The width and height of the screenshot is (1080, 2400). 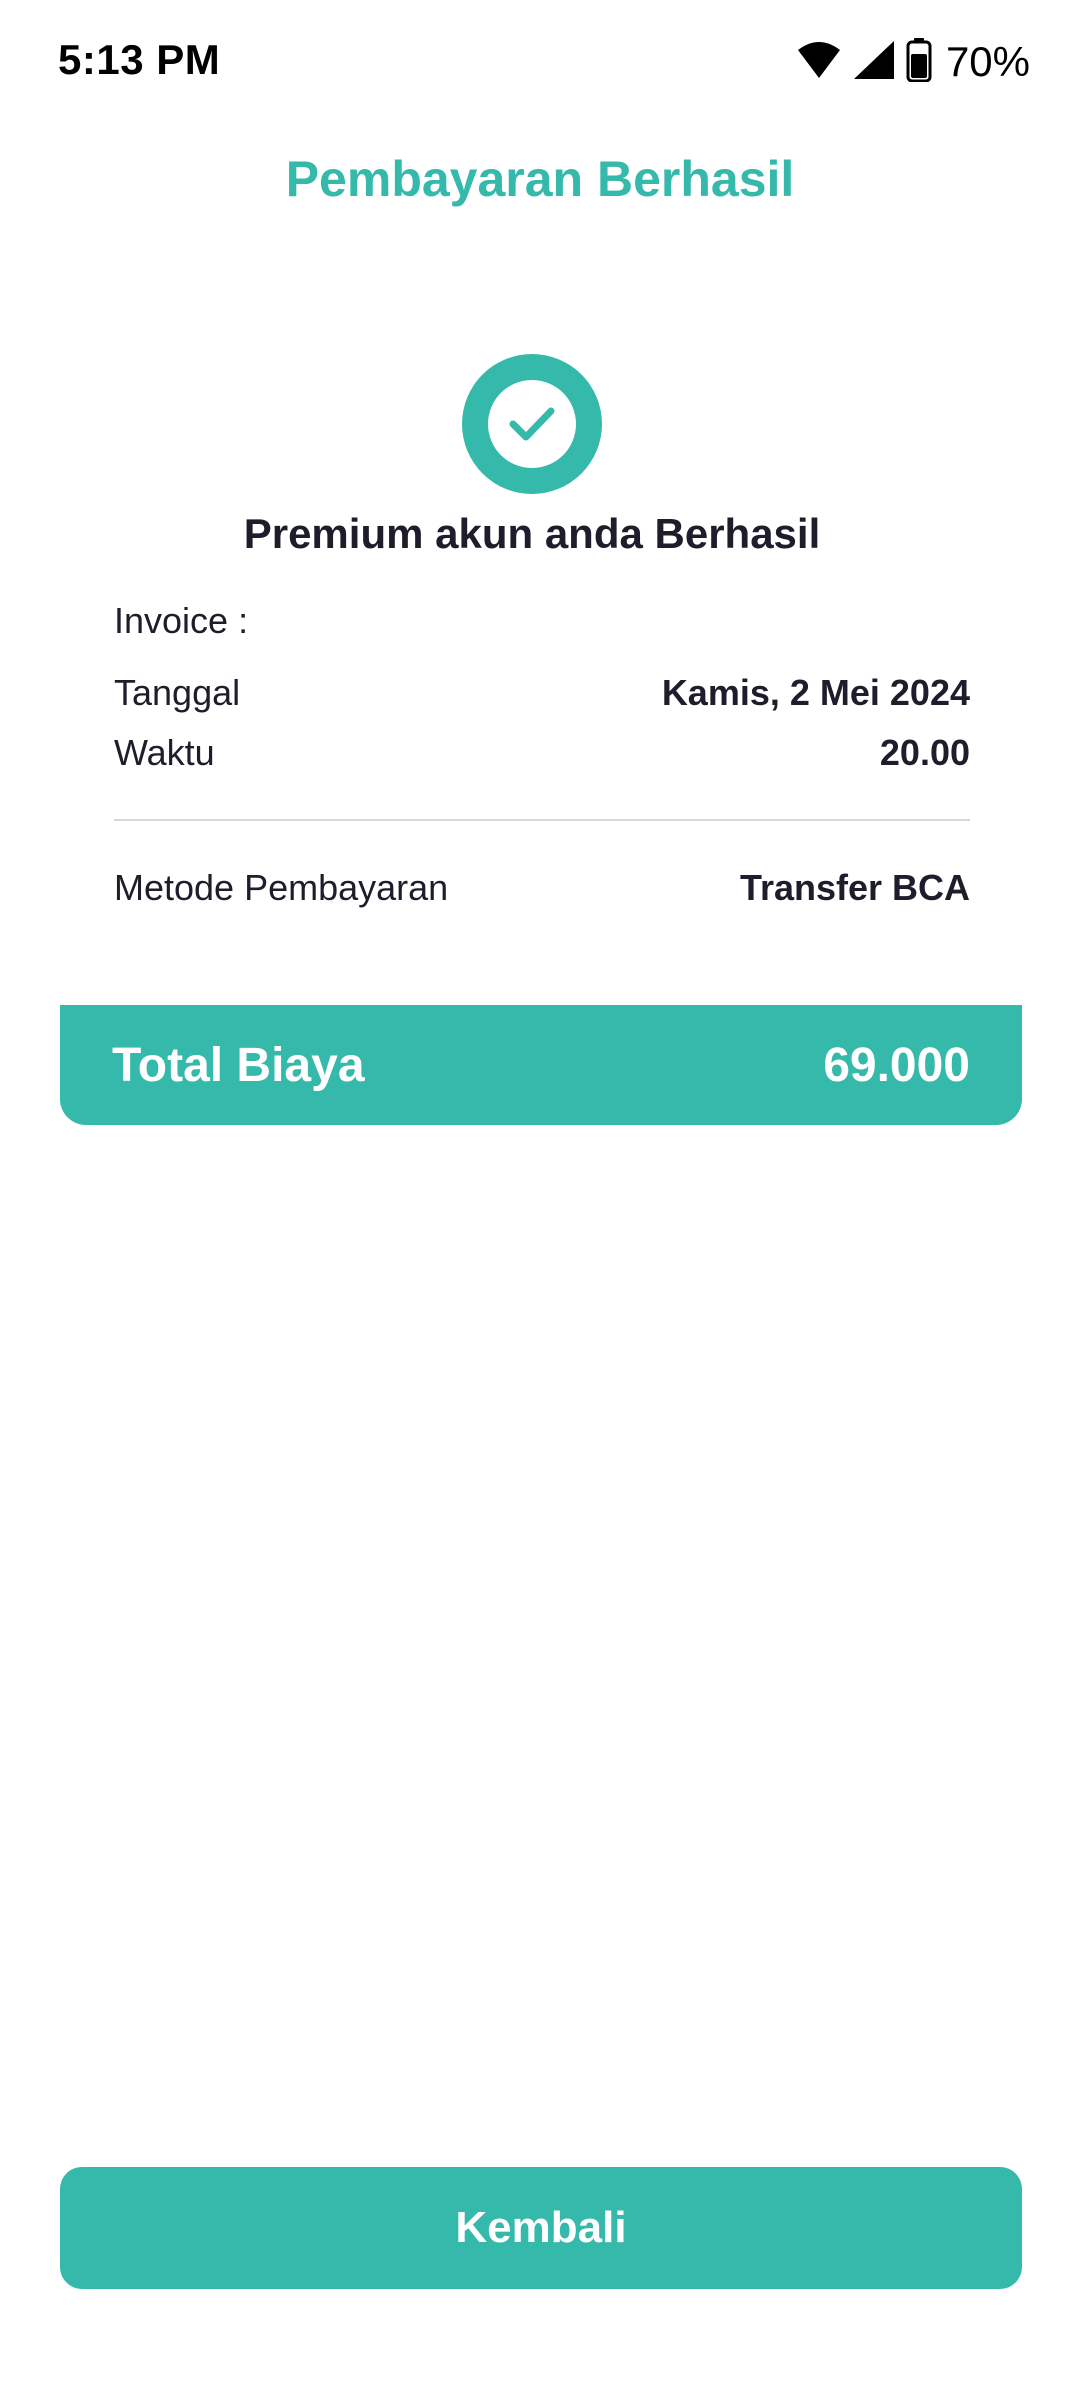 What do you see at coordinates (542, 621) in the screenshot?
I see `invoice-row: Invoice :` at bounding box center [542, 621].